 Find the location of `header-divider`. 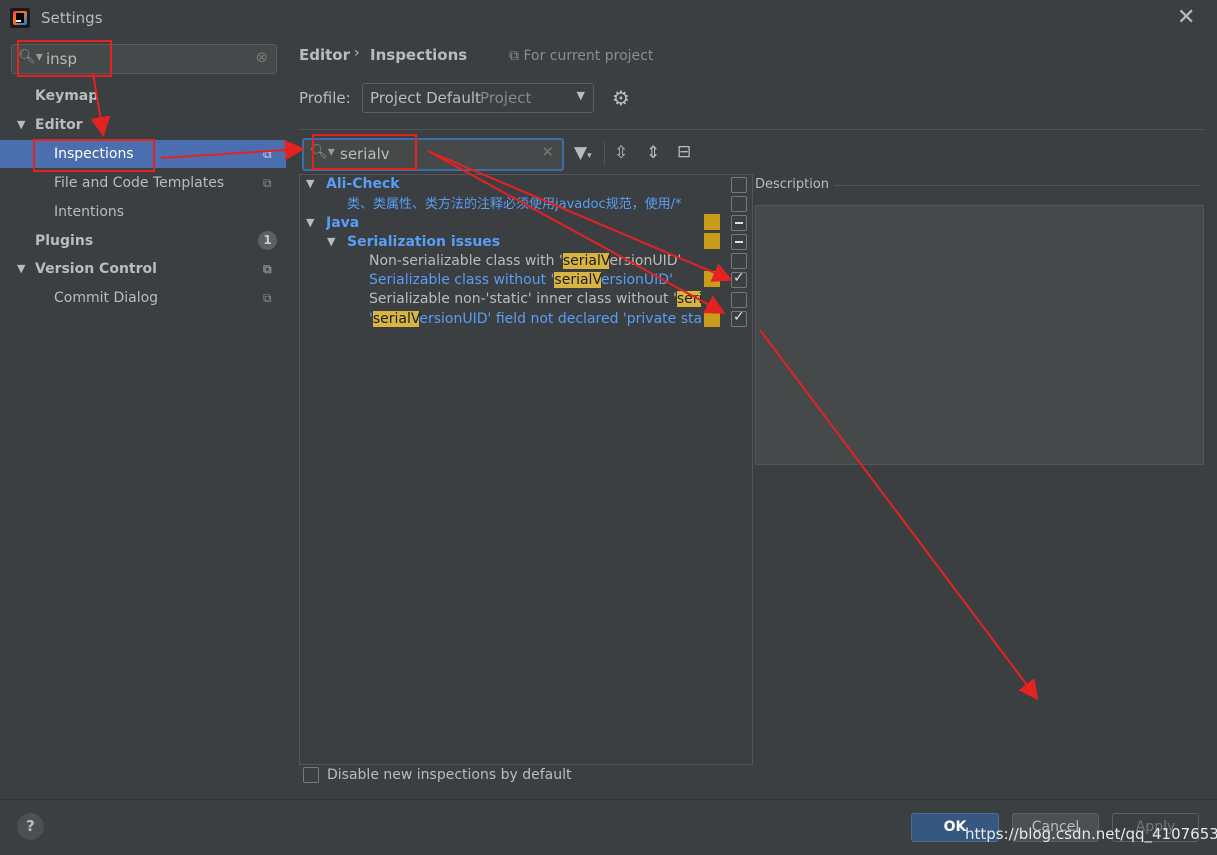

header-divider is located at coordinates (751, 129).